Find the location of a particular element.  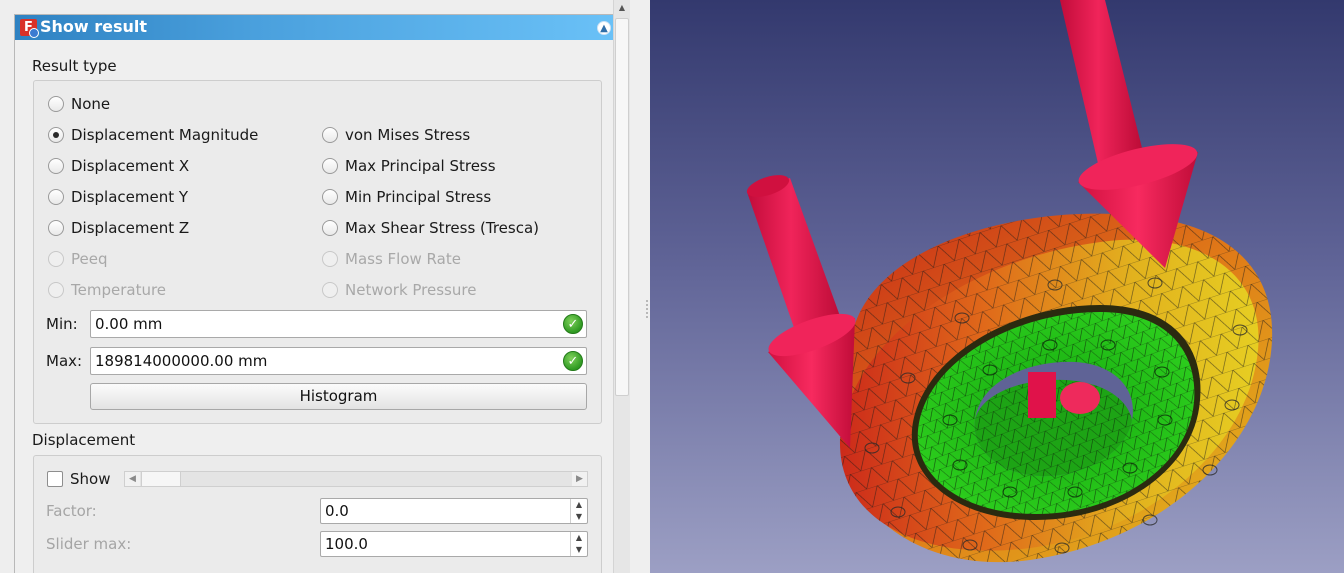

load-arrow-left is located at coordinates (801, 311).